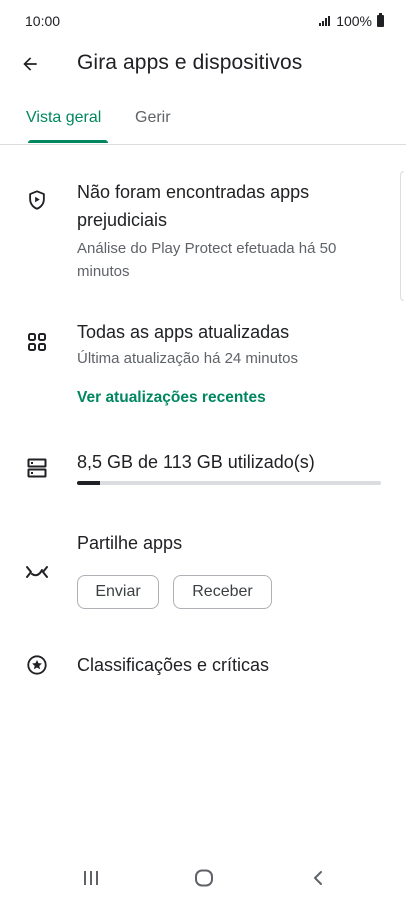 This screenshot has width=406, height=902. Describe the element at coordinates (190, 62) in the screenshot. I see `page-title: Gira apps e dispositivos` at that location.